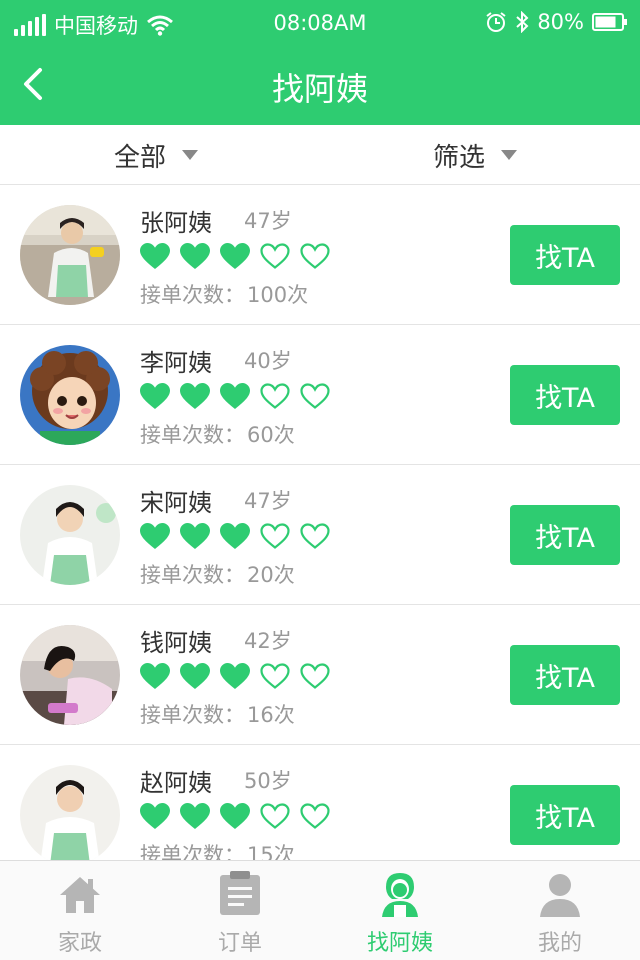  Describe the element at coordinates (560, 895) in the screenshot. I see `profile-icon` at that location.